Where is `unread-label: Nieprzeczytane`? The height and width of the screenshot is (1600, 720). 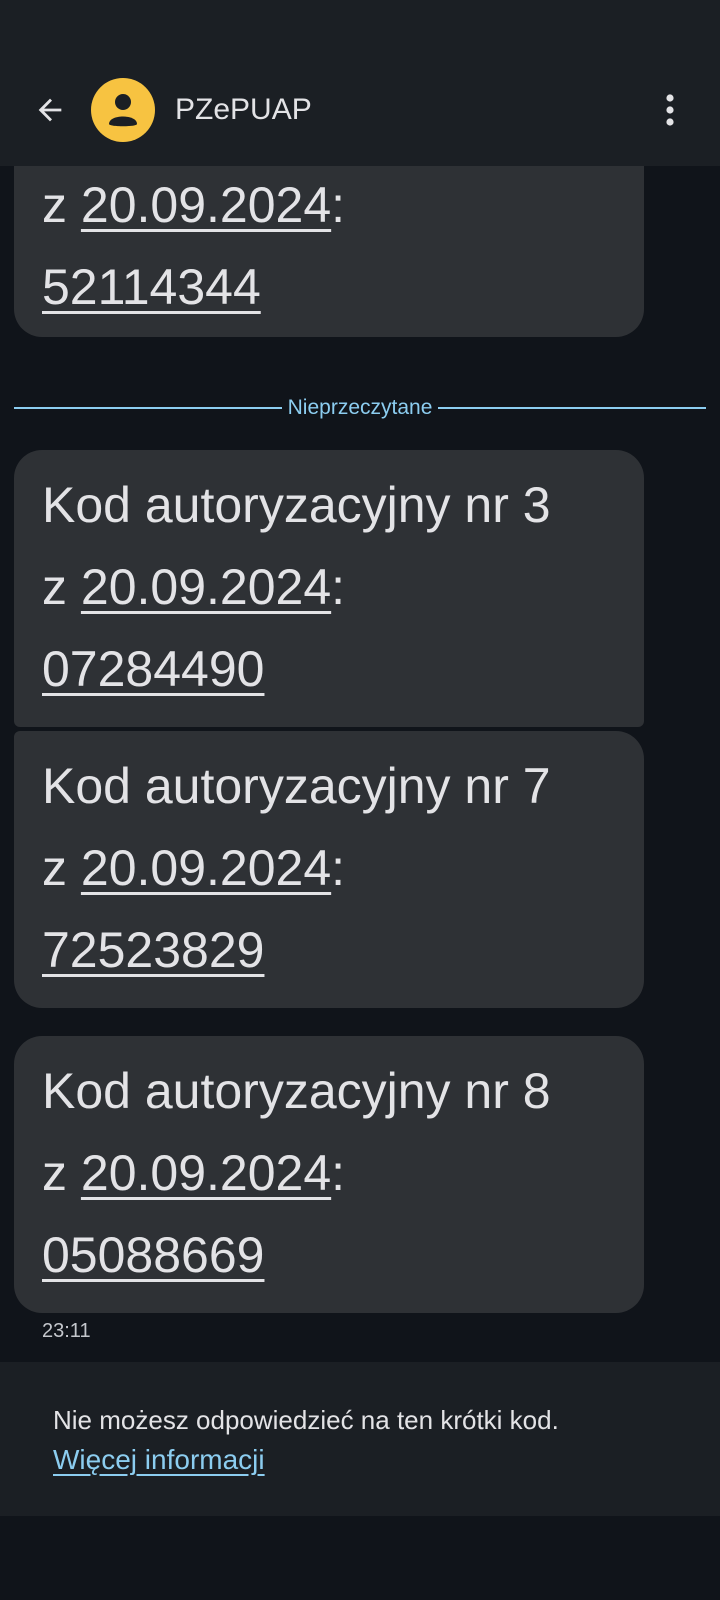
unread-label: Nieprzeczytane is located at coordinates (360, 407).